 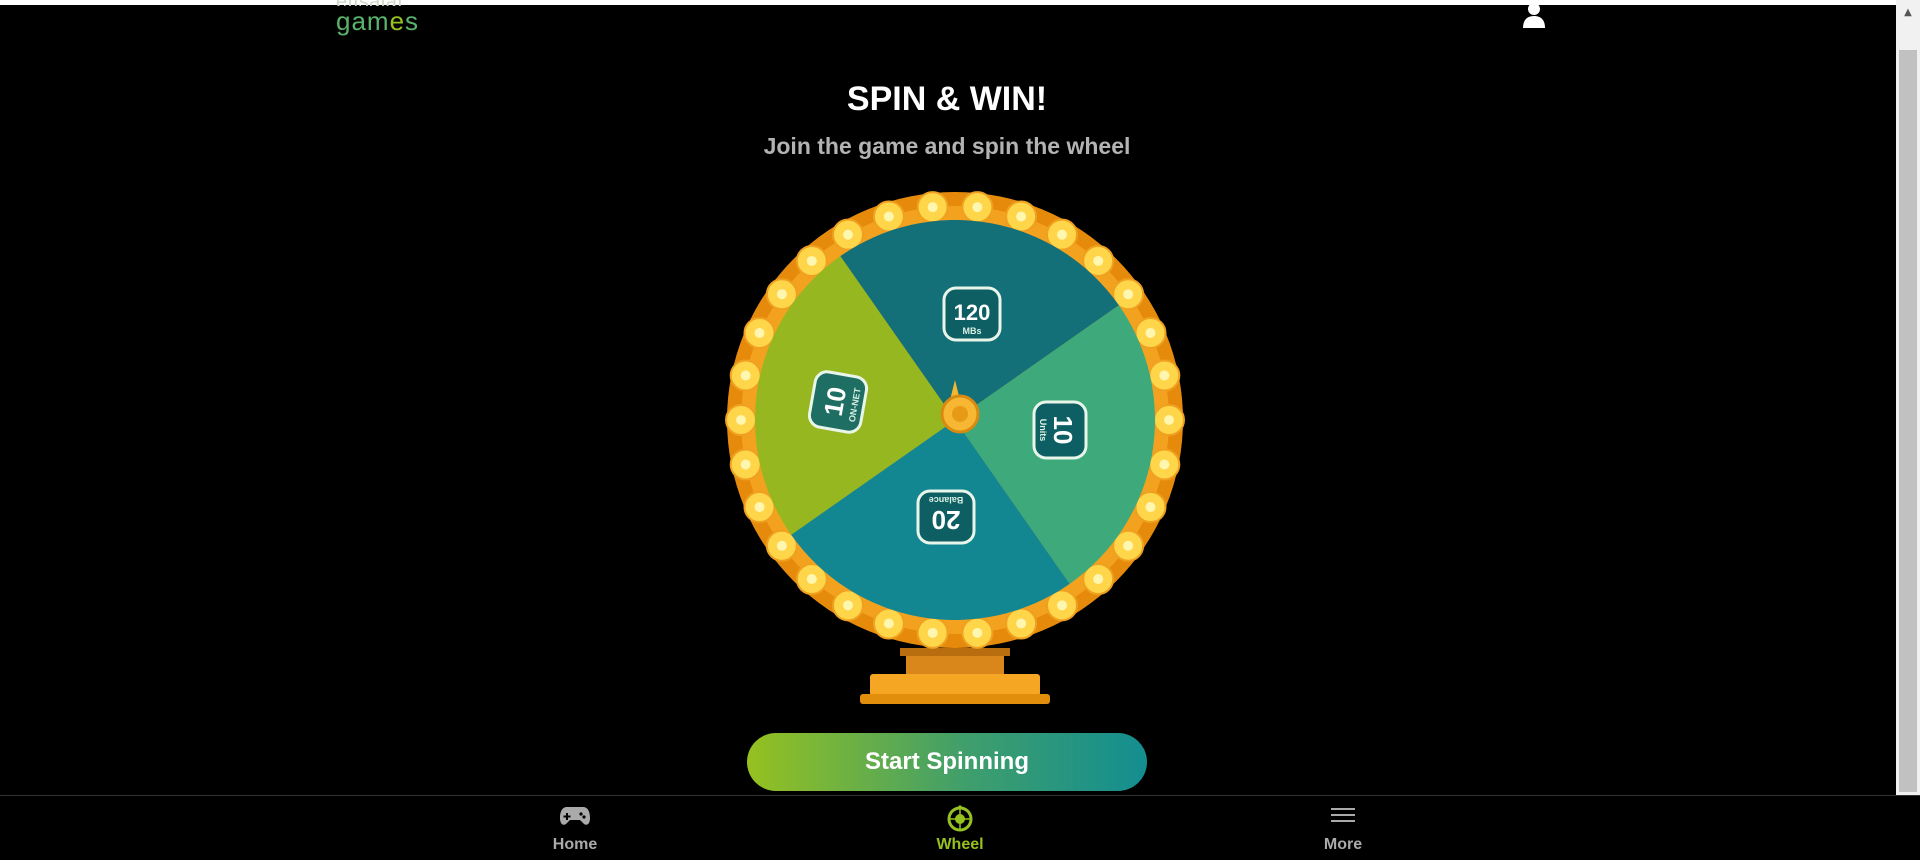 I want to click on prize-badge: 10ON-NET, so click(x=838, y=402).